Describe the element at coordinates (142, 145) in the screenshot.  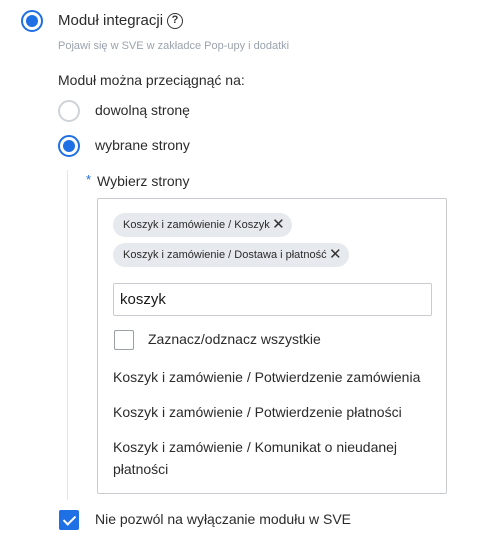
I see `radio-selected-pages-label: wybrane strony` at that location.